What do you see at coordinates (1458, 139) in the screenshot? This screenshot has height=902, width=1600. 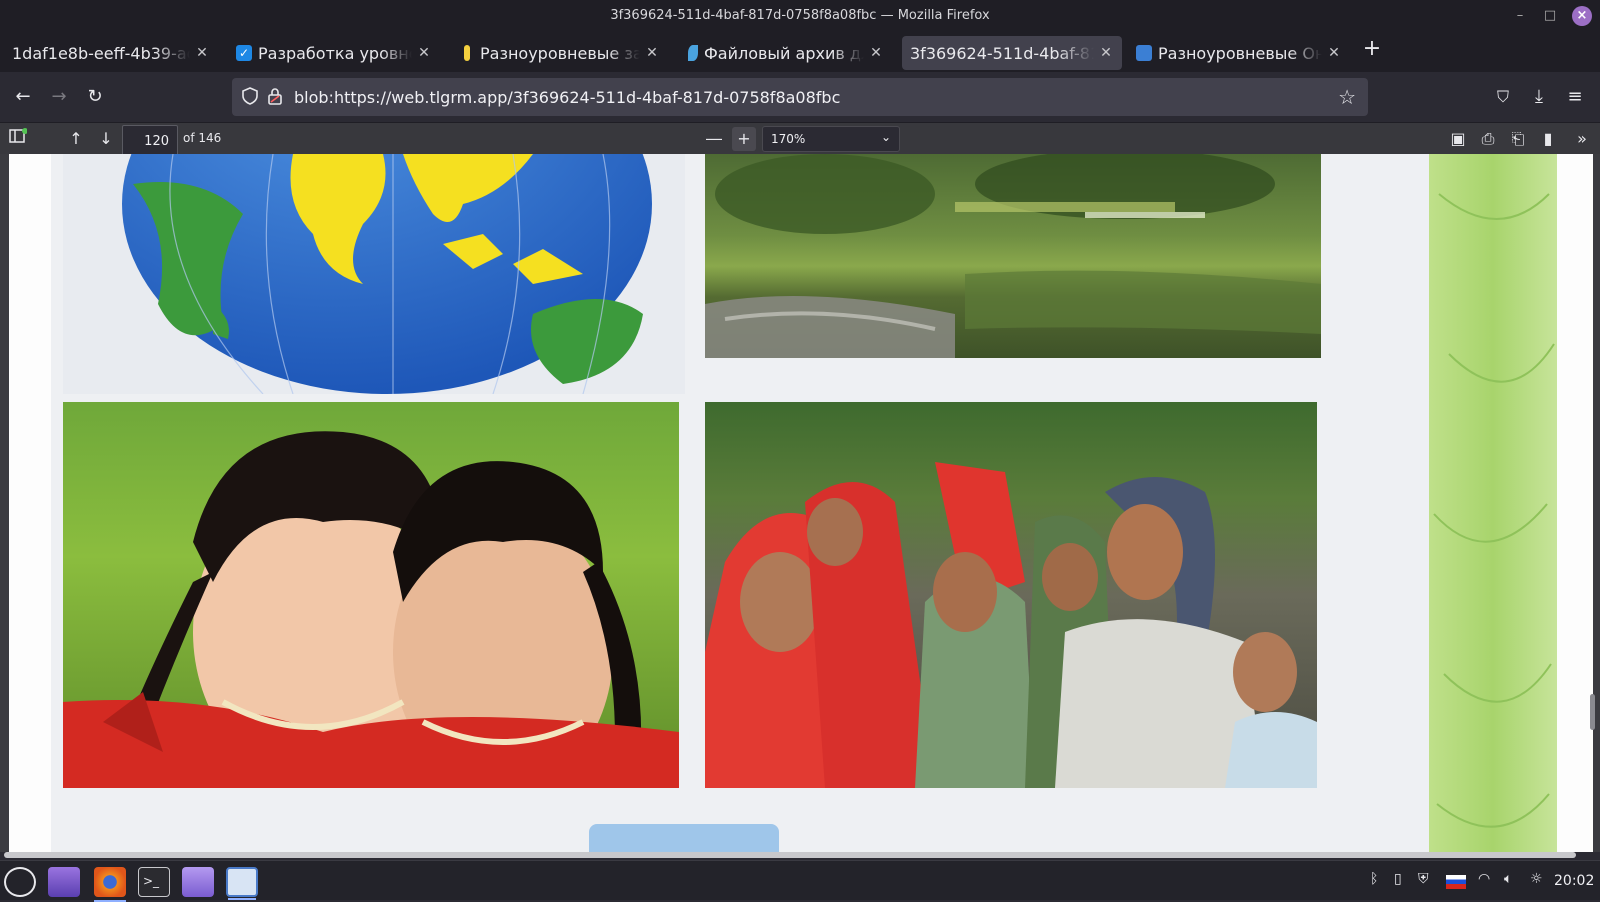 I see `presentation-mode-icon: ▣` at bounding box center [1458, 139].